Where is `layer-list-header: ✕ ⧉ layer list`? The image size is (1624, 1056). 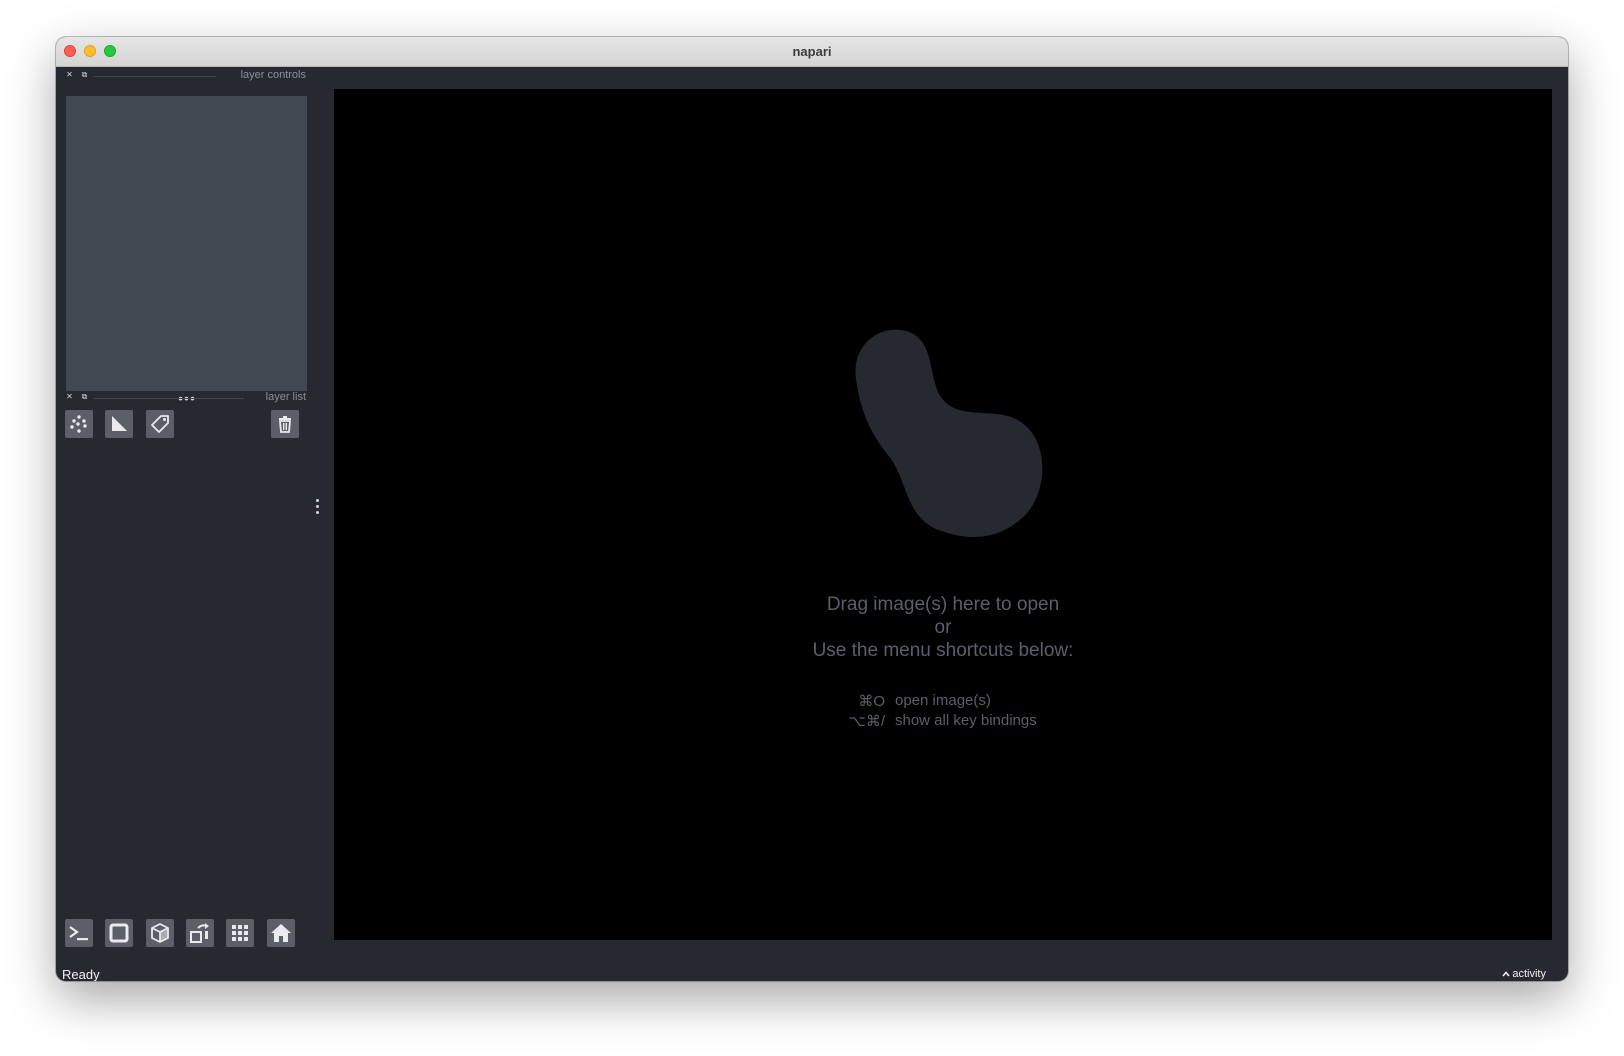
layer-list-header: ✕ ⧉ layer list is located at coordinates (184, 398).